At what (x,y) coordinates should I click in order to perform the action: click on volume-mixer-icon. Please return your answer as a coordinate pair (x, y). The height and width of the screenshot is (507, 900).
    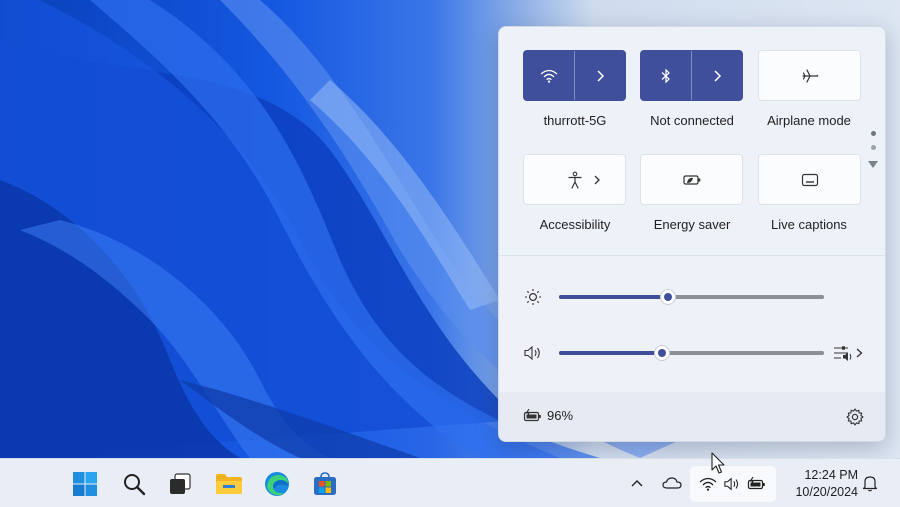
    Looking at the image, I should click on (843, 353).